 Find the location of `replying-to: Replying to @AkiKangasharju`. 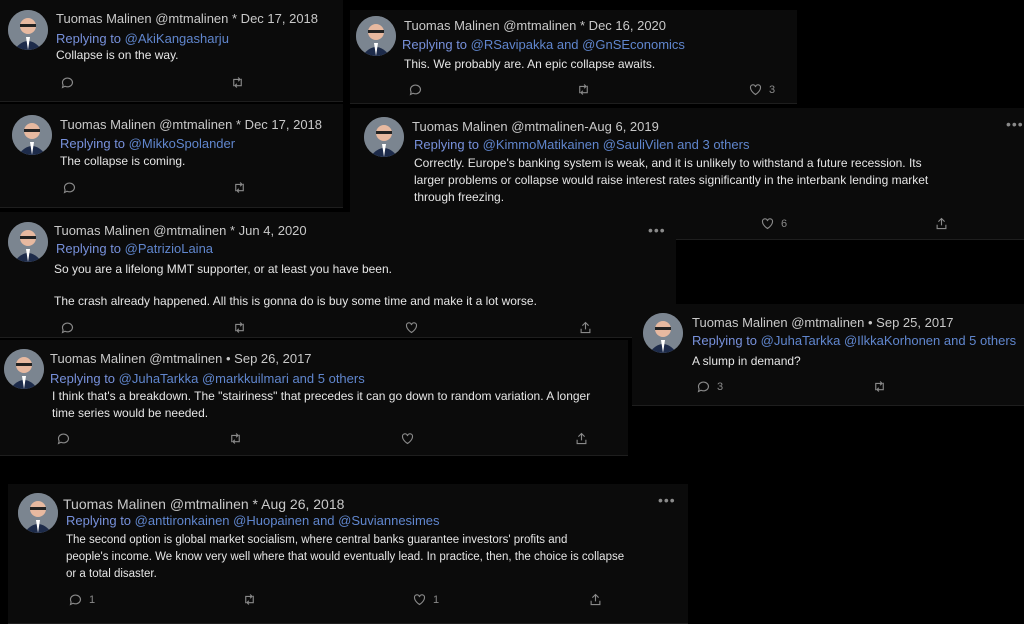

replying-to: Replying to @AkiKangasharju is located at coordinates (142, 38).